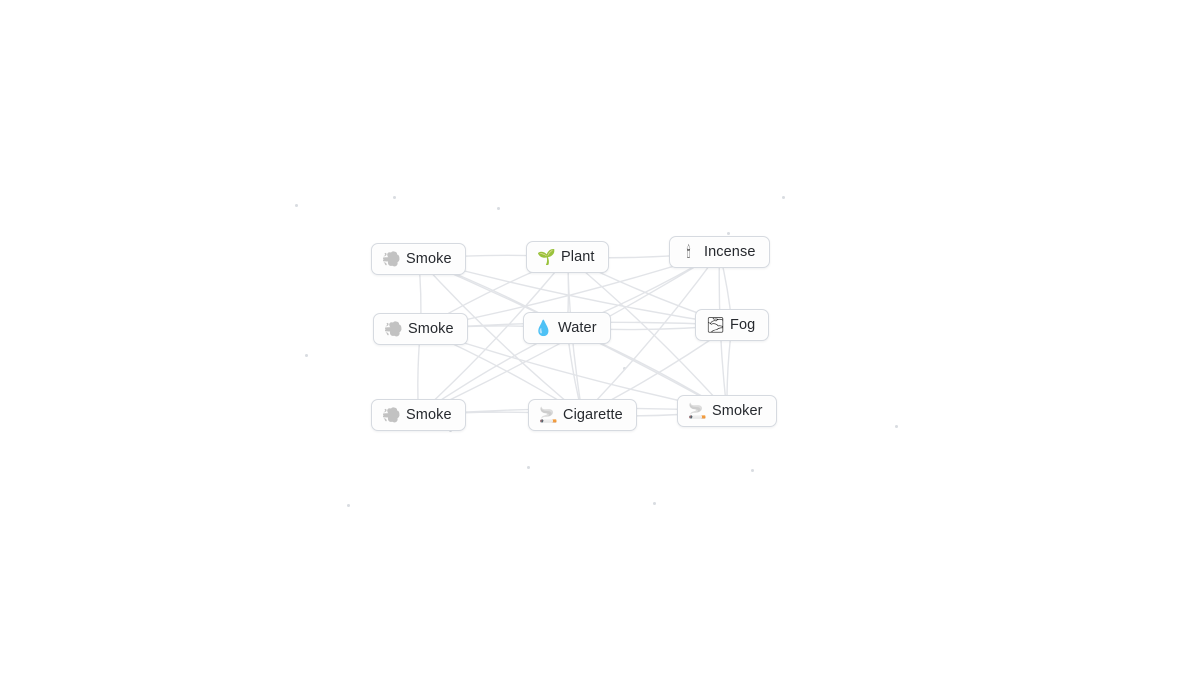 Image resolution: width=1200 pixels, height=675 pixels. Describe the element at coordinates (578, 256) in the screenshot. I see `graph-node-label: Plant` at that location.